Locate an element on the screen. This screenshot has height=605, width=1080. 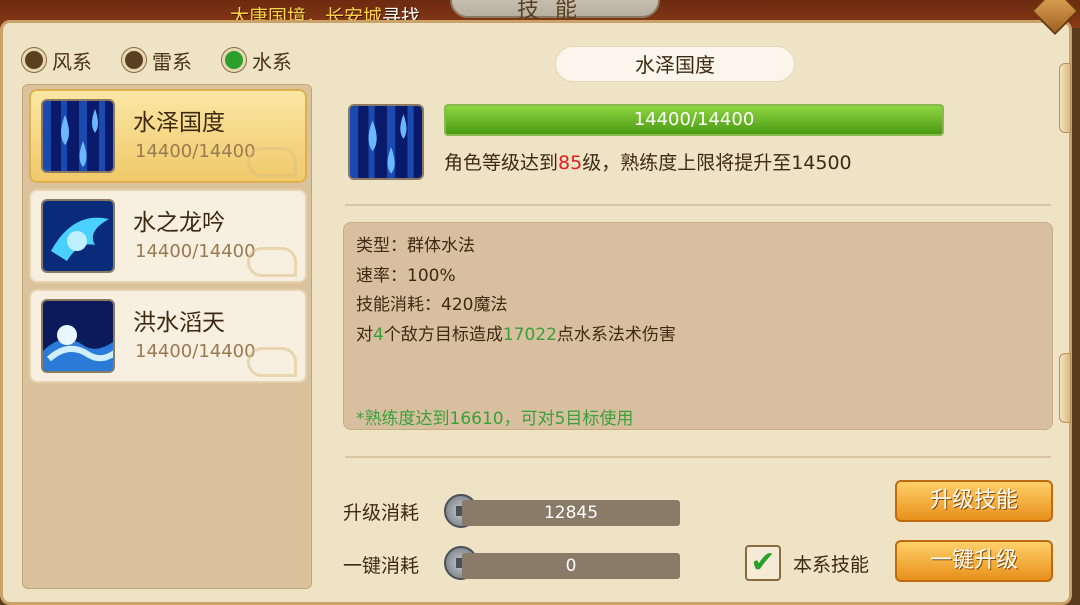
skill-speed: 速率：100% is located at coordinates (406, 276).